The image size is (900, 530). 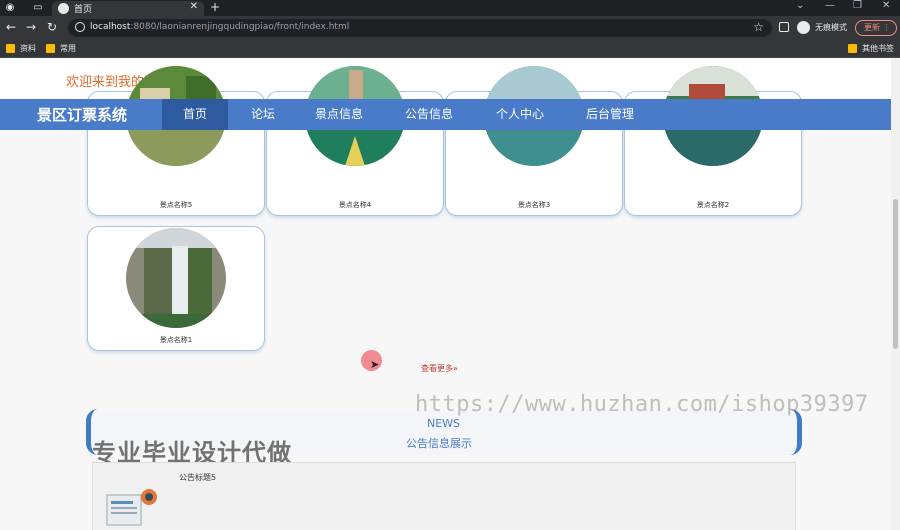 I want to click on site-brand: 景区订票系统, so click(x=82, y=114).